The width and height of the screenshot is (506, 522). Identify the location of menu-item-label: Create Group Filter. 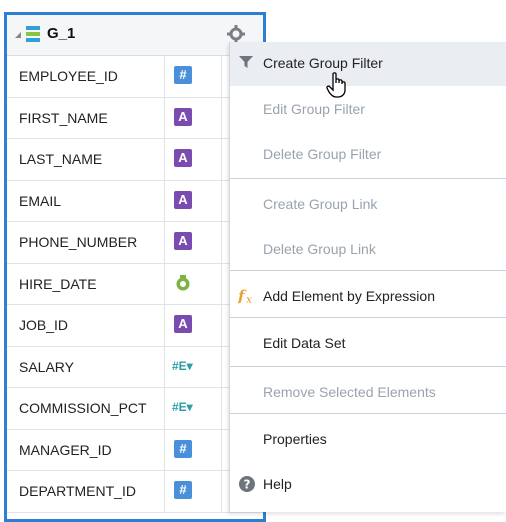
(323, 63).